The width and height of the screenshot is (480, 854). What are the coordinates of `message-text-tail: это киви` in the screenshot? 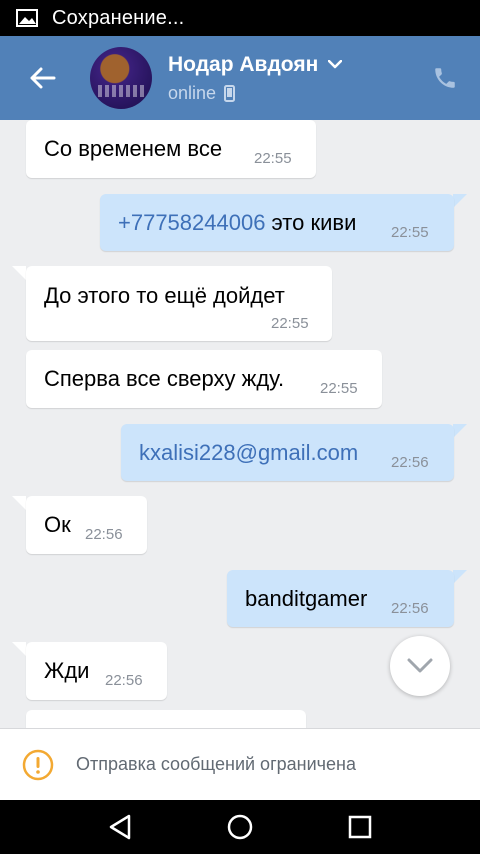 It's located at (311, 222).